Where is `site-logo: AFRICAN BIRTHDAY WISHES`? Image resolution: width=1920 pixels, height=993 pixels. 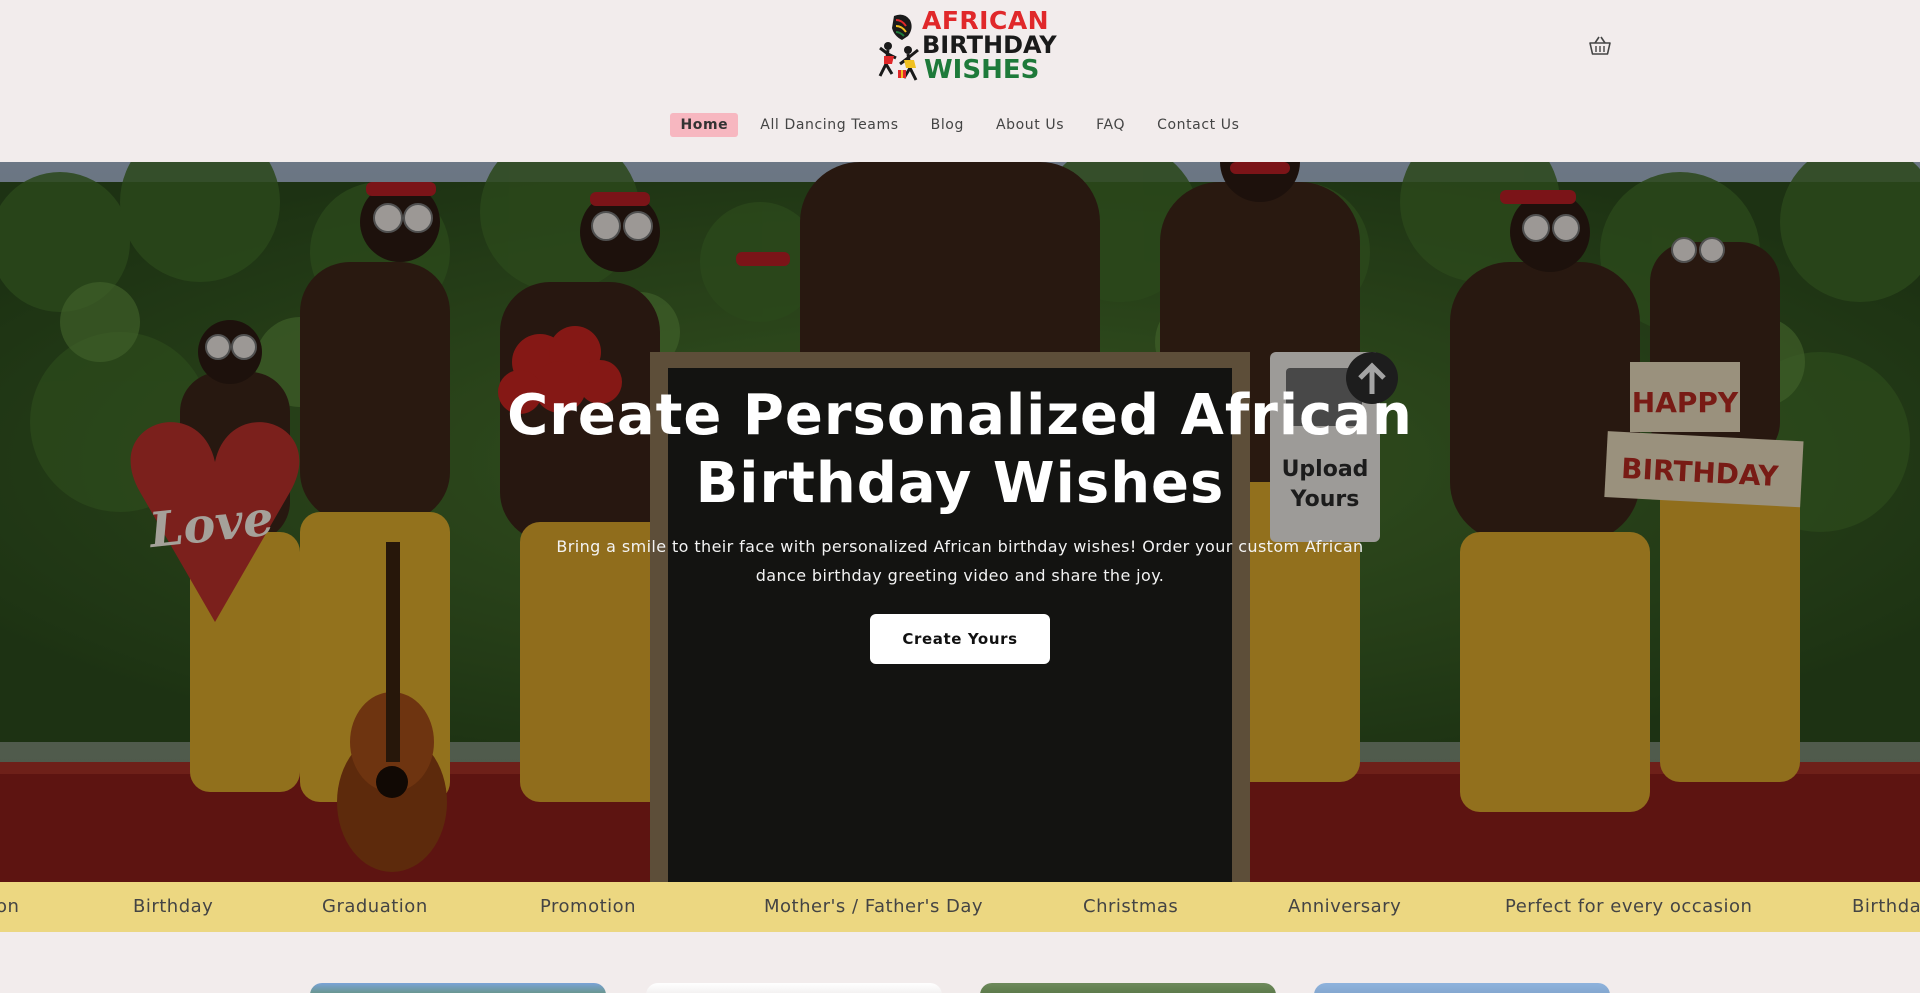
site-logo: AFRICAN BIRTHDAY WISHES is located at coordinates (965, 47).